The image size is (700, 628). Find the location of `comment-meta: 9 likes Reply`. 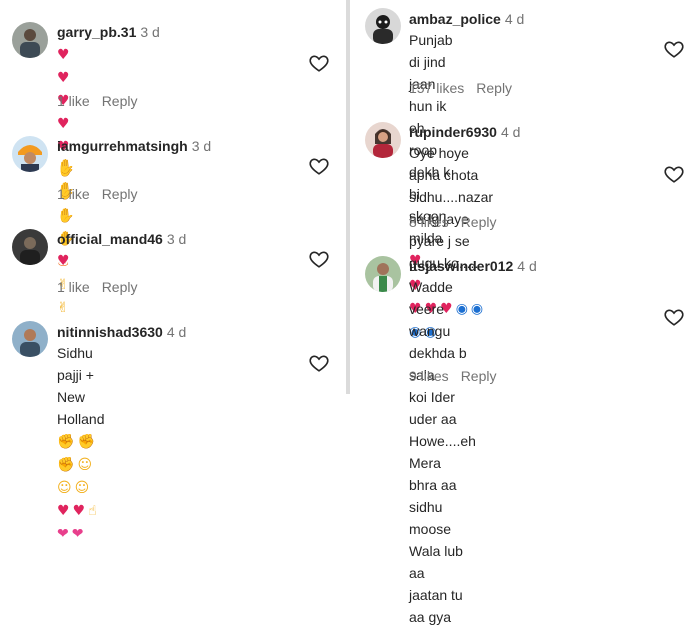

comment-meta: 9 likes Reply is located at coordinates (452, 376).